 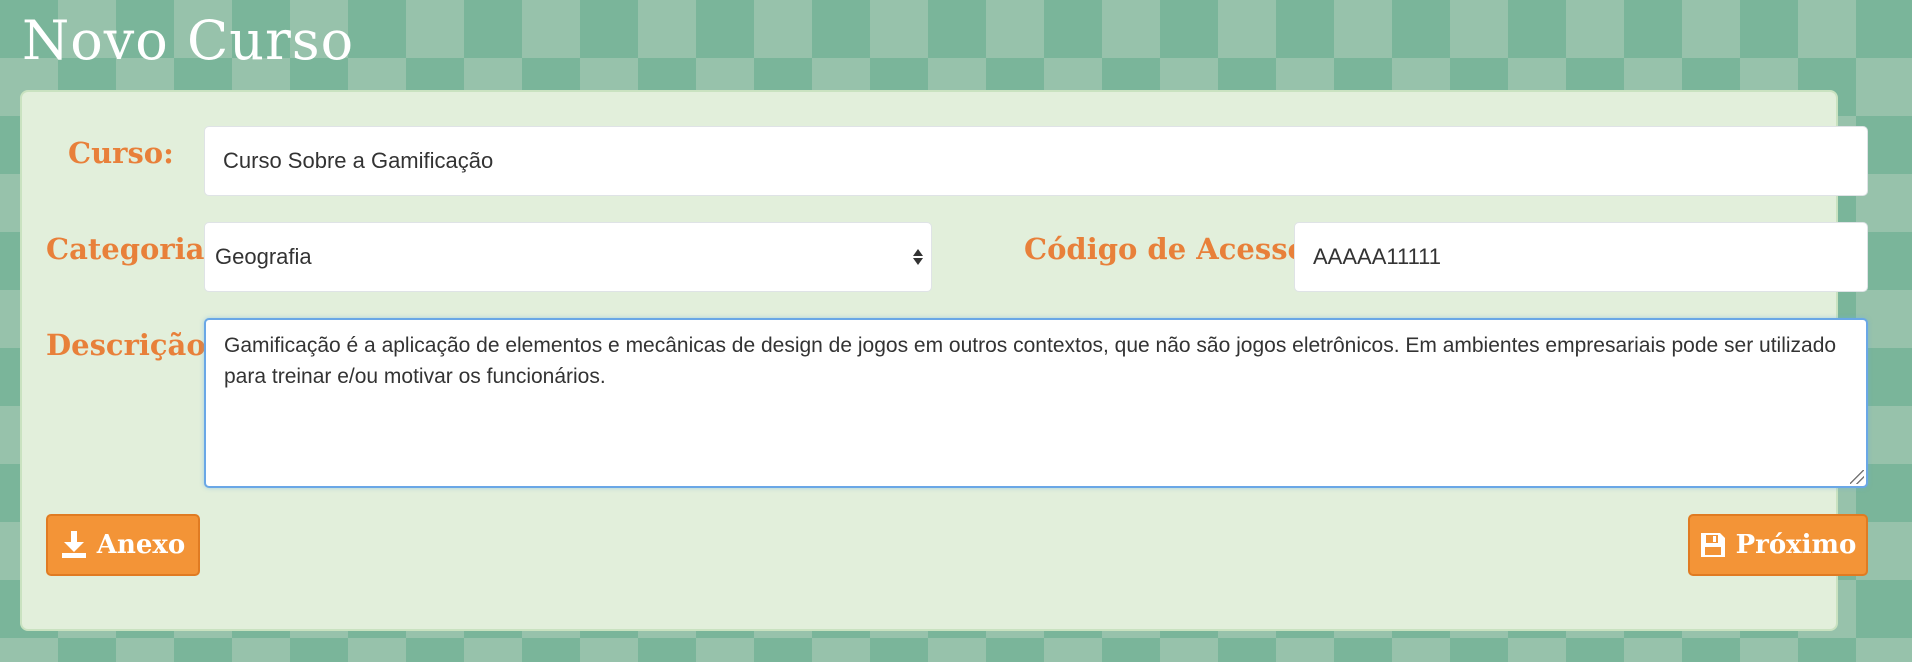 What do you see at coordinates (1036, 161) in the screenshot?
I see `curso-input: Curso Sobre a Gamificação` at bounding box center [1036, 161].